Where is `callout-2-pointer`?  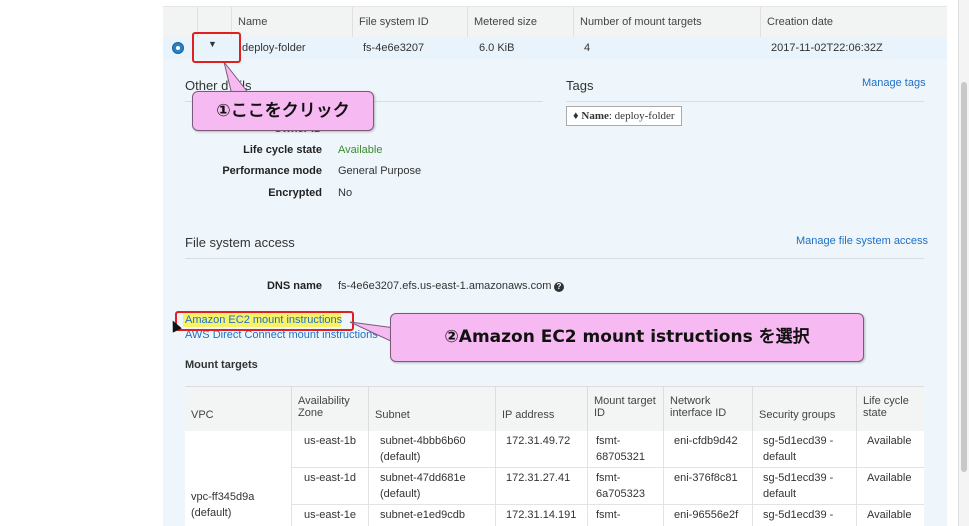 callout-2-pointer is located at coordinates (372, 332).